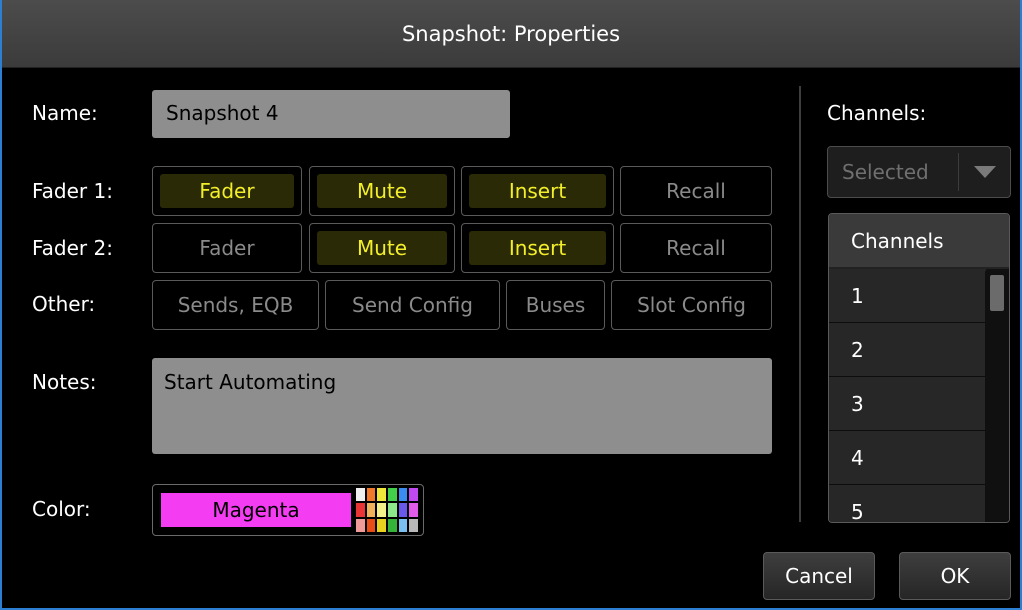 This screenshot has width=1022, height=610. I want to click on cancel-button: Cancel, so click(819, 576).